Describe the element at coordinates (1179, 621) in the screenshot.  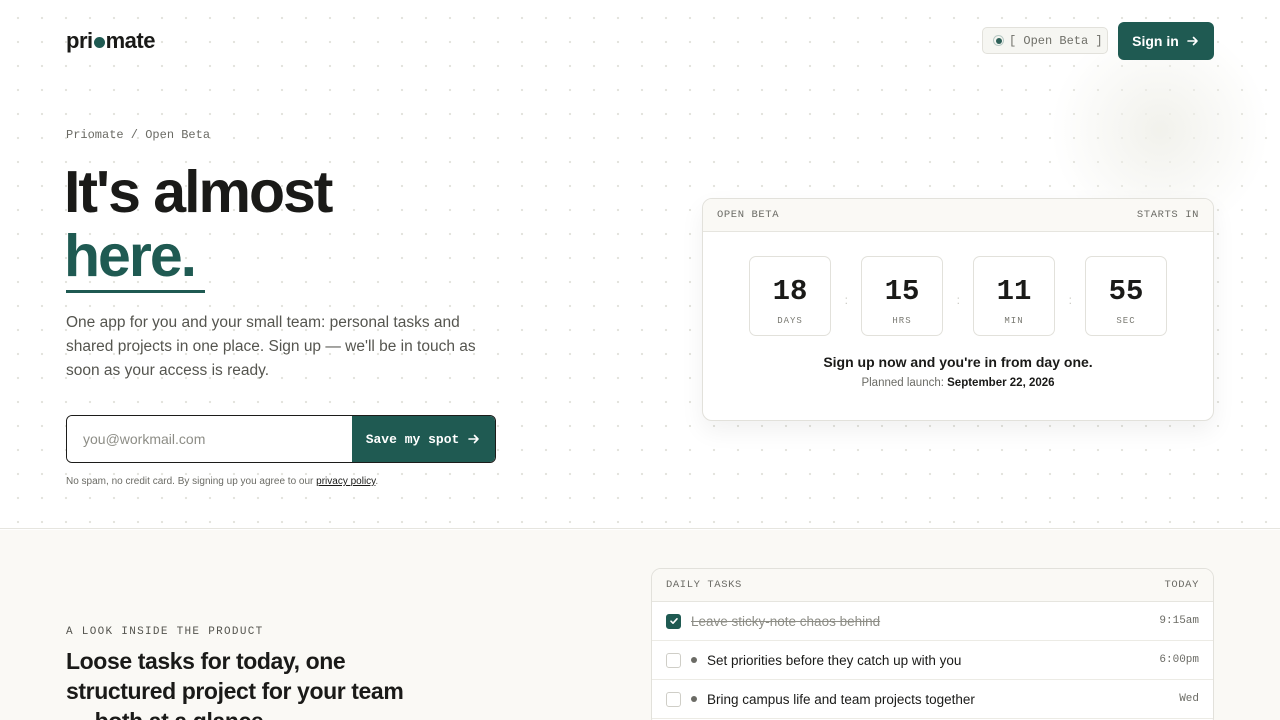
I see `task-time: 9:15am` at that location.